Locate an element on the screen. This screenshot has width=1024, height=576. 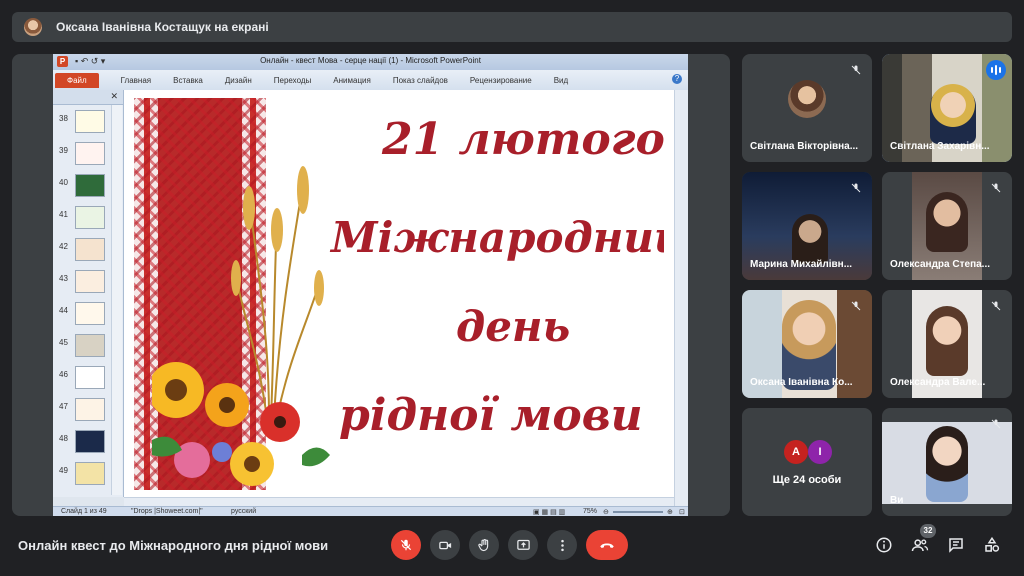
participant-name: Ви is located at coordinates (897, 500).